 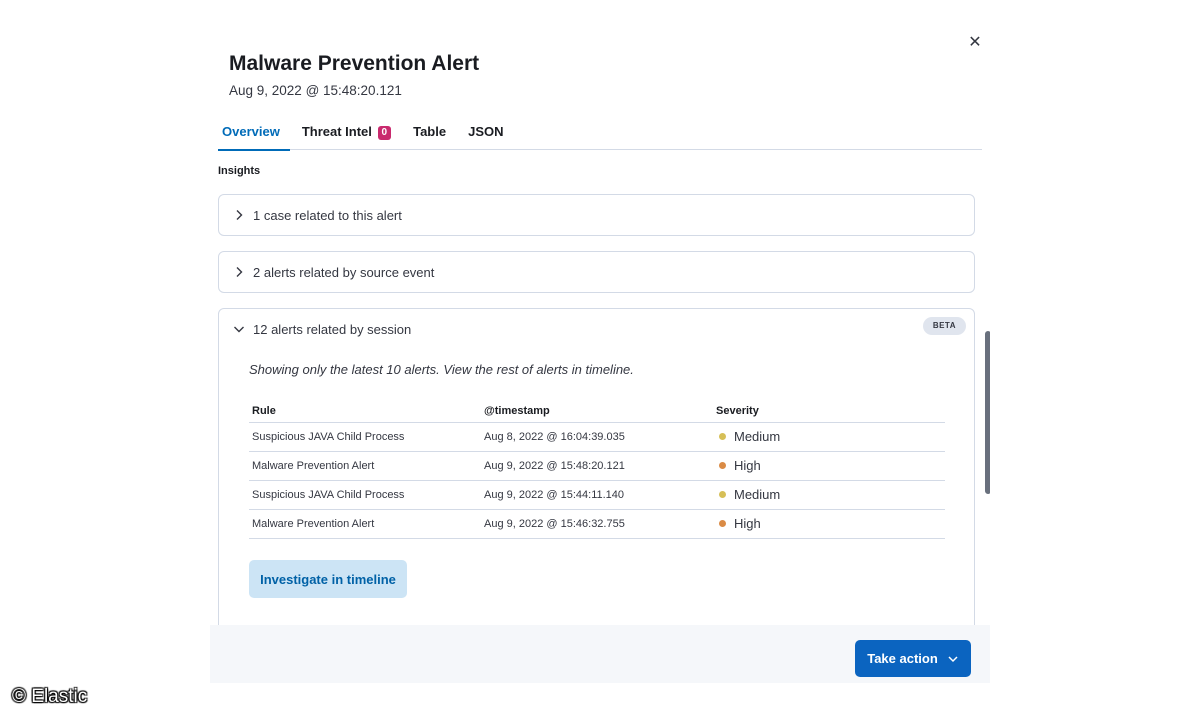 What do you see at coordinates (251, 131) in the screenshot?
I see `tab-overview-label: Overview` at bounding box center [251, 131].